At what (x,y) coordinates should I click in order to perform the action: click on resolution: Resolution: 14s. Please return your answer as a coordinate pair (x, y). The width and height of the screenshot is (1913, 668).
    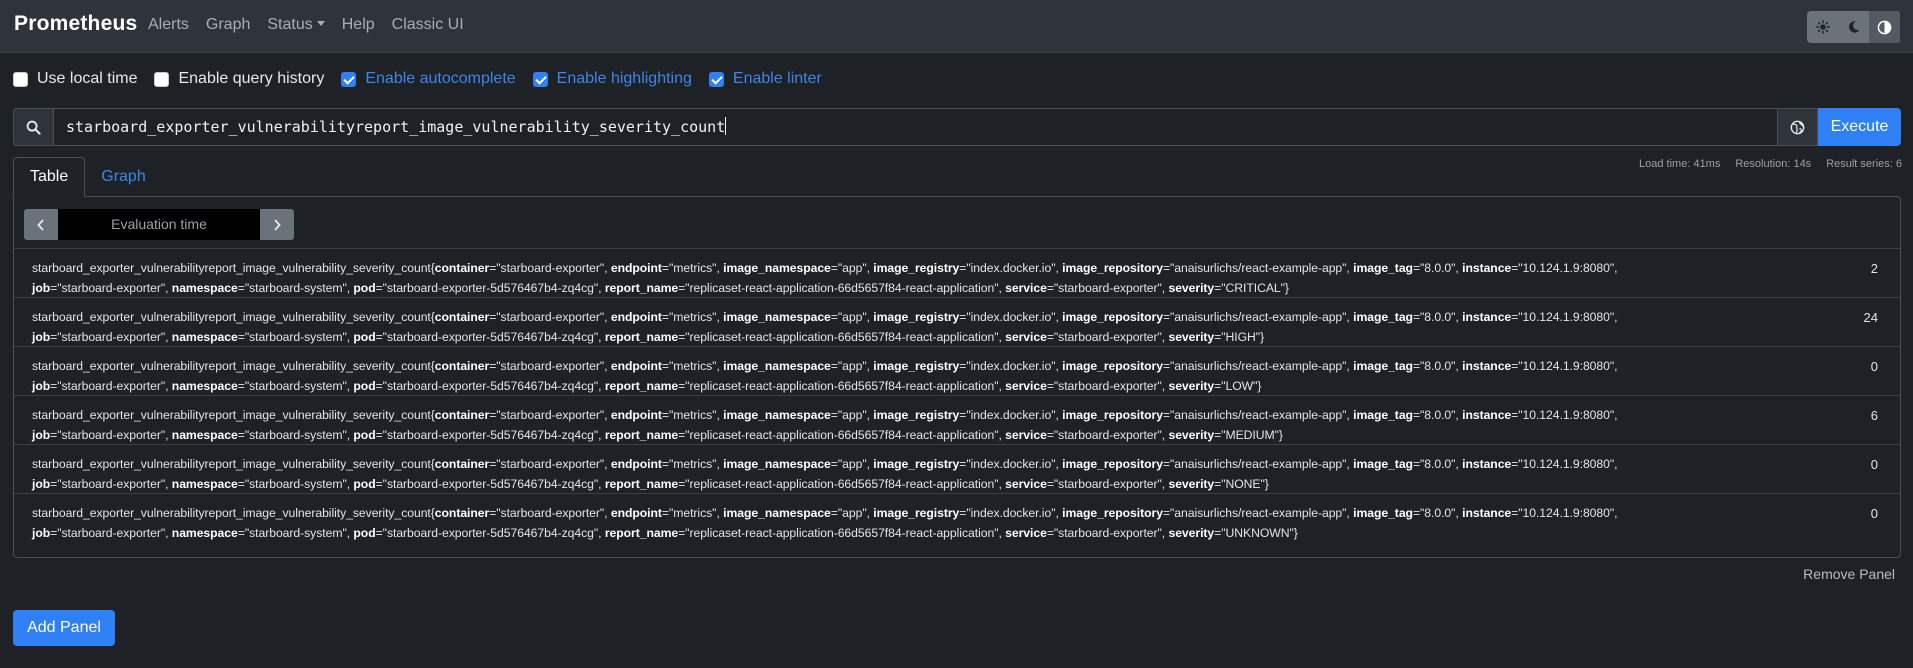
    Looking at the image, I should click on (1773, 164).